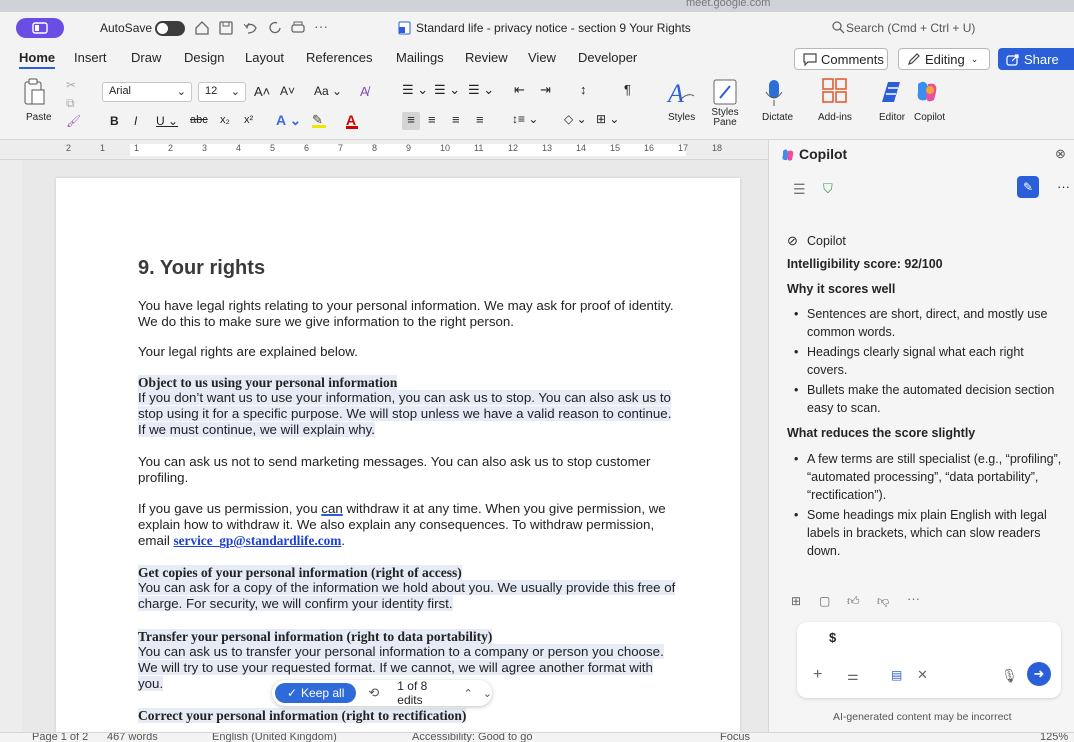  Describe the element at coordinates (799, 189) in the screenshot. I see `menu-icon: ☰` at that location.